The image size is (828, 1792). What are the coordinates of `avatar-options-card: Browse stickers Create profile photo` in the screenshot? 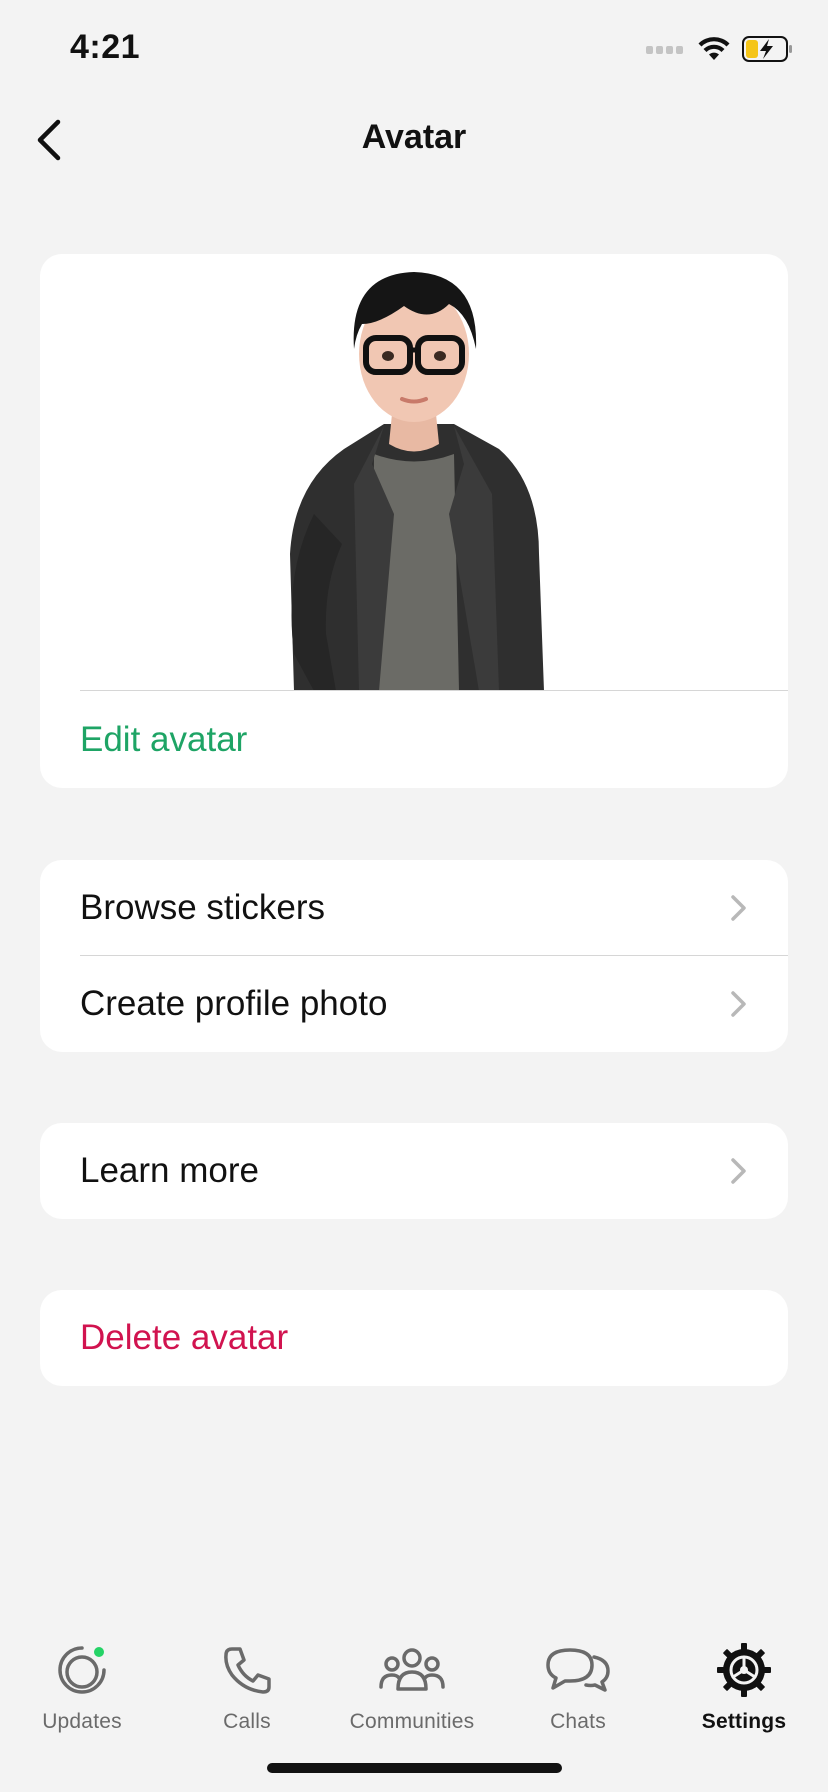 It's located at (414, 956).